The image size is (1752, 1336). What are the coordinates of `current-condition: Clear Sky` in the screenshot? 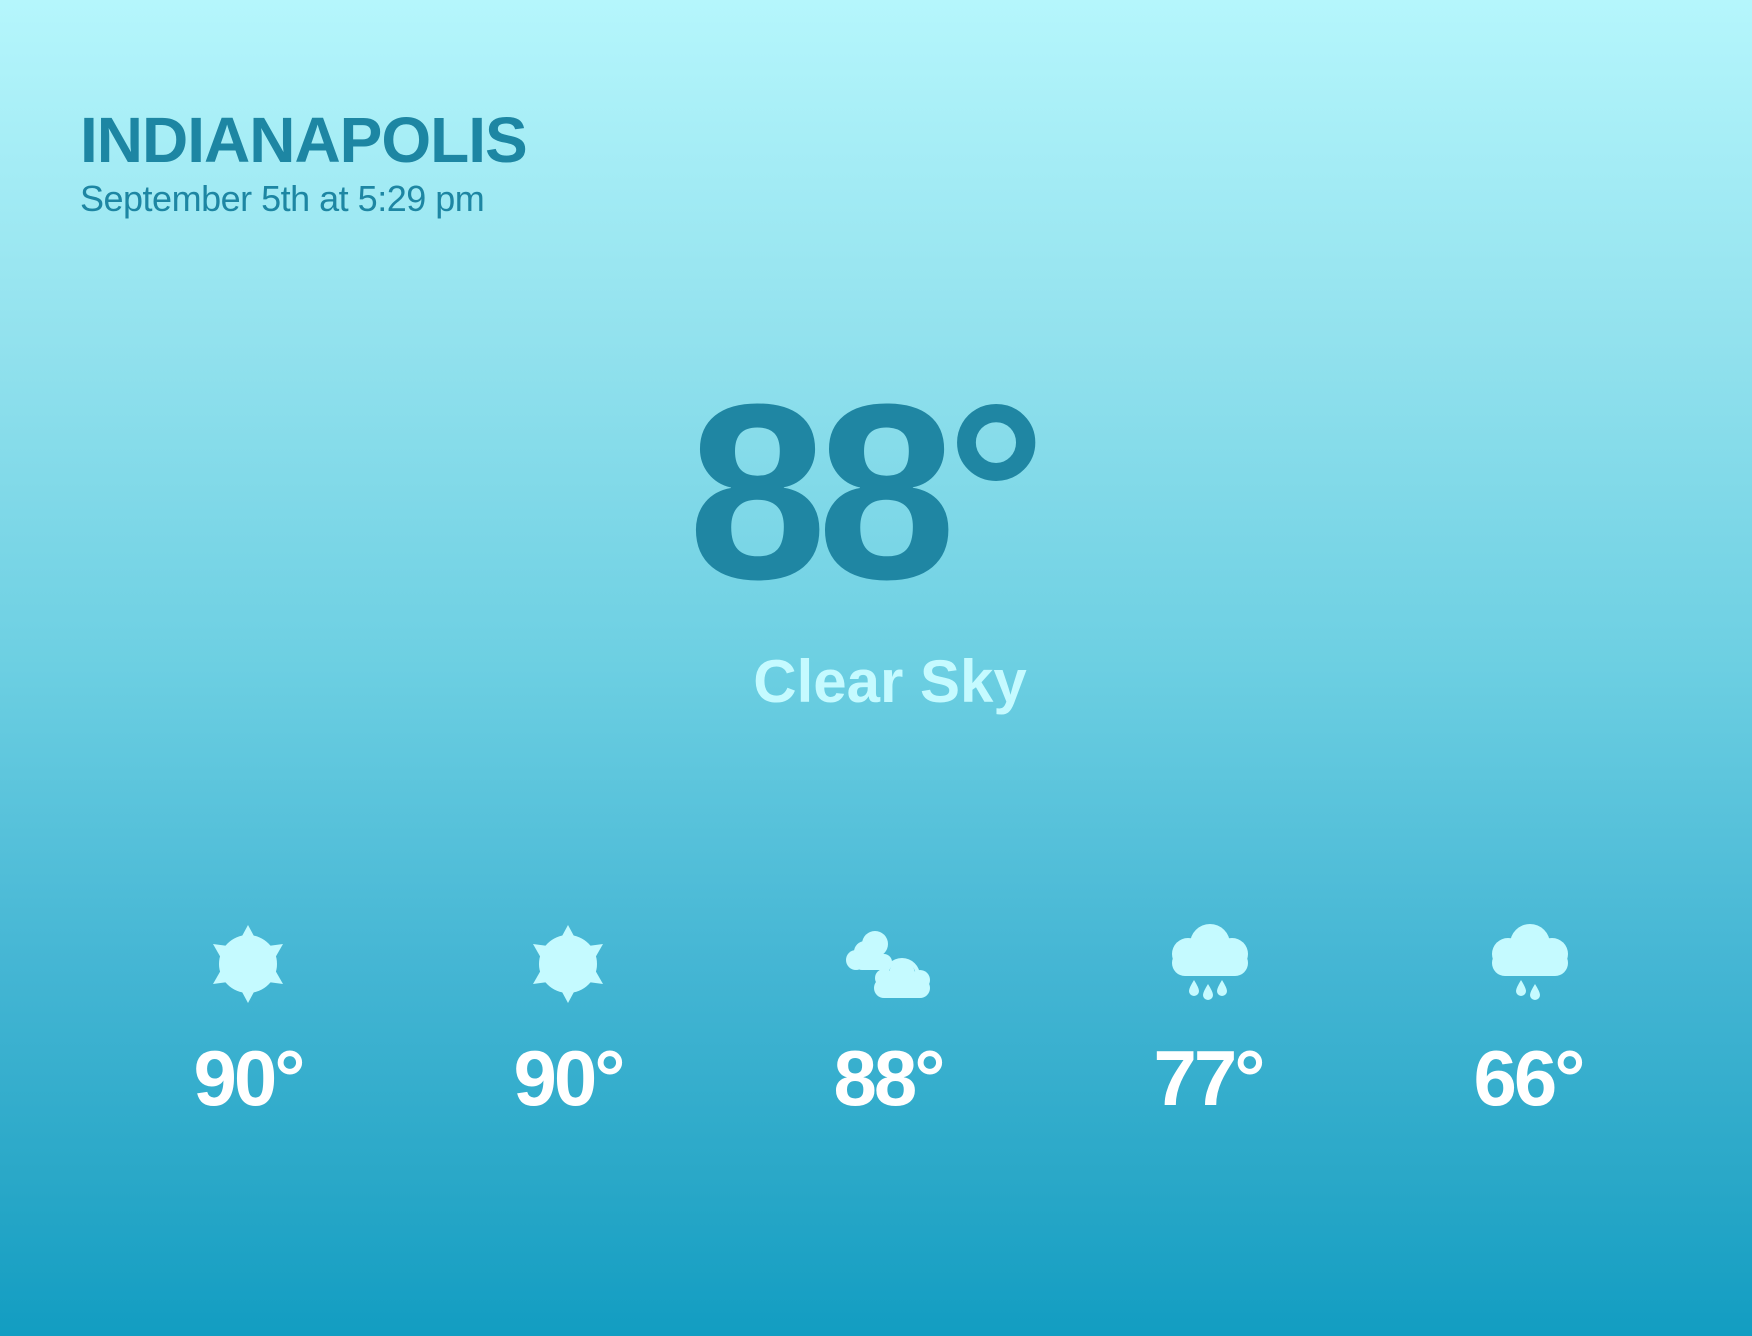 It's located at (890, 681).